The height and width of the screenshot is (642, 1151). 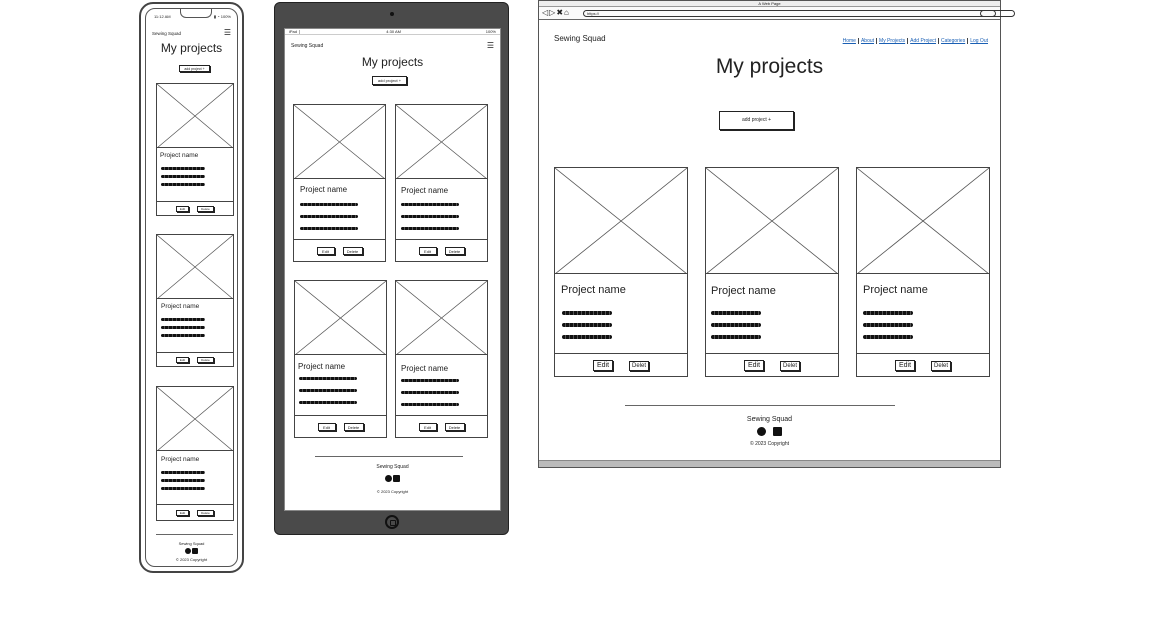 What do you see at coordinates (392, 522) in the screenshot?
I see `tablet-home-button` at bounding box center [392, 522].